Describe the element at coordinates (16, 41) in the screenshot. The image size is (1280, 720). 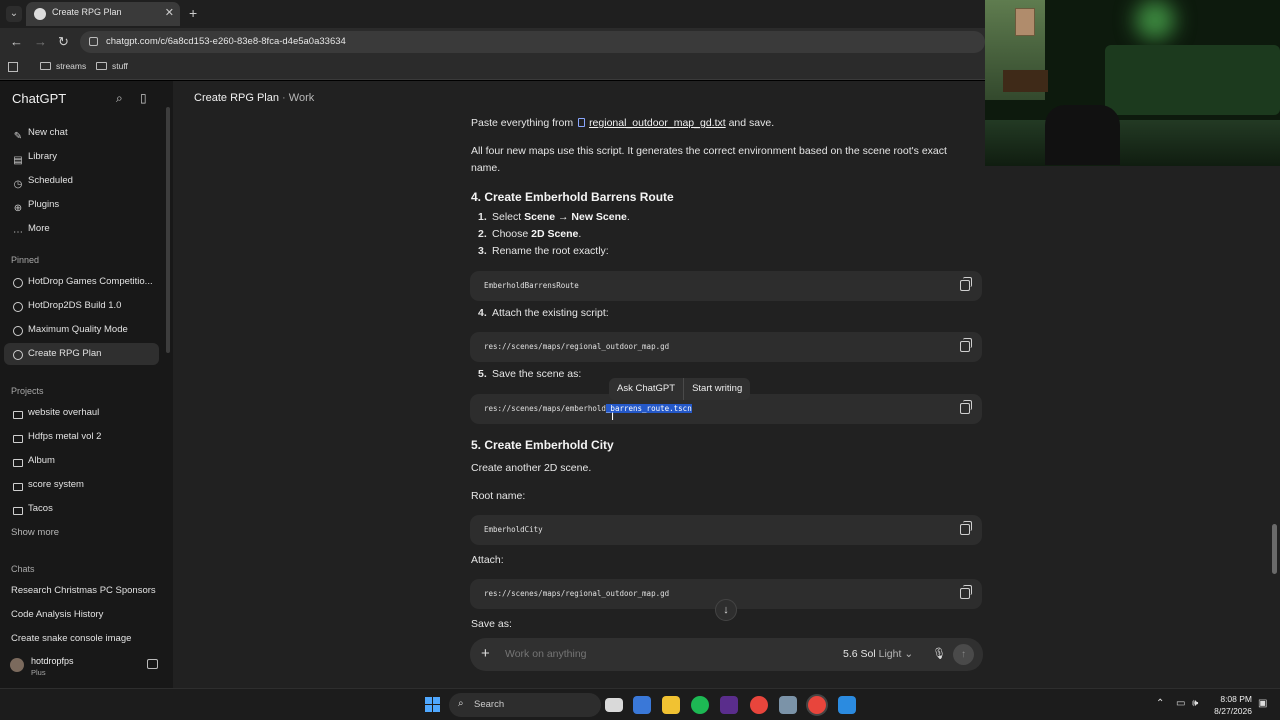
I see `back-icon: ←` at that location.